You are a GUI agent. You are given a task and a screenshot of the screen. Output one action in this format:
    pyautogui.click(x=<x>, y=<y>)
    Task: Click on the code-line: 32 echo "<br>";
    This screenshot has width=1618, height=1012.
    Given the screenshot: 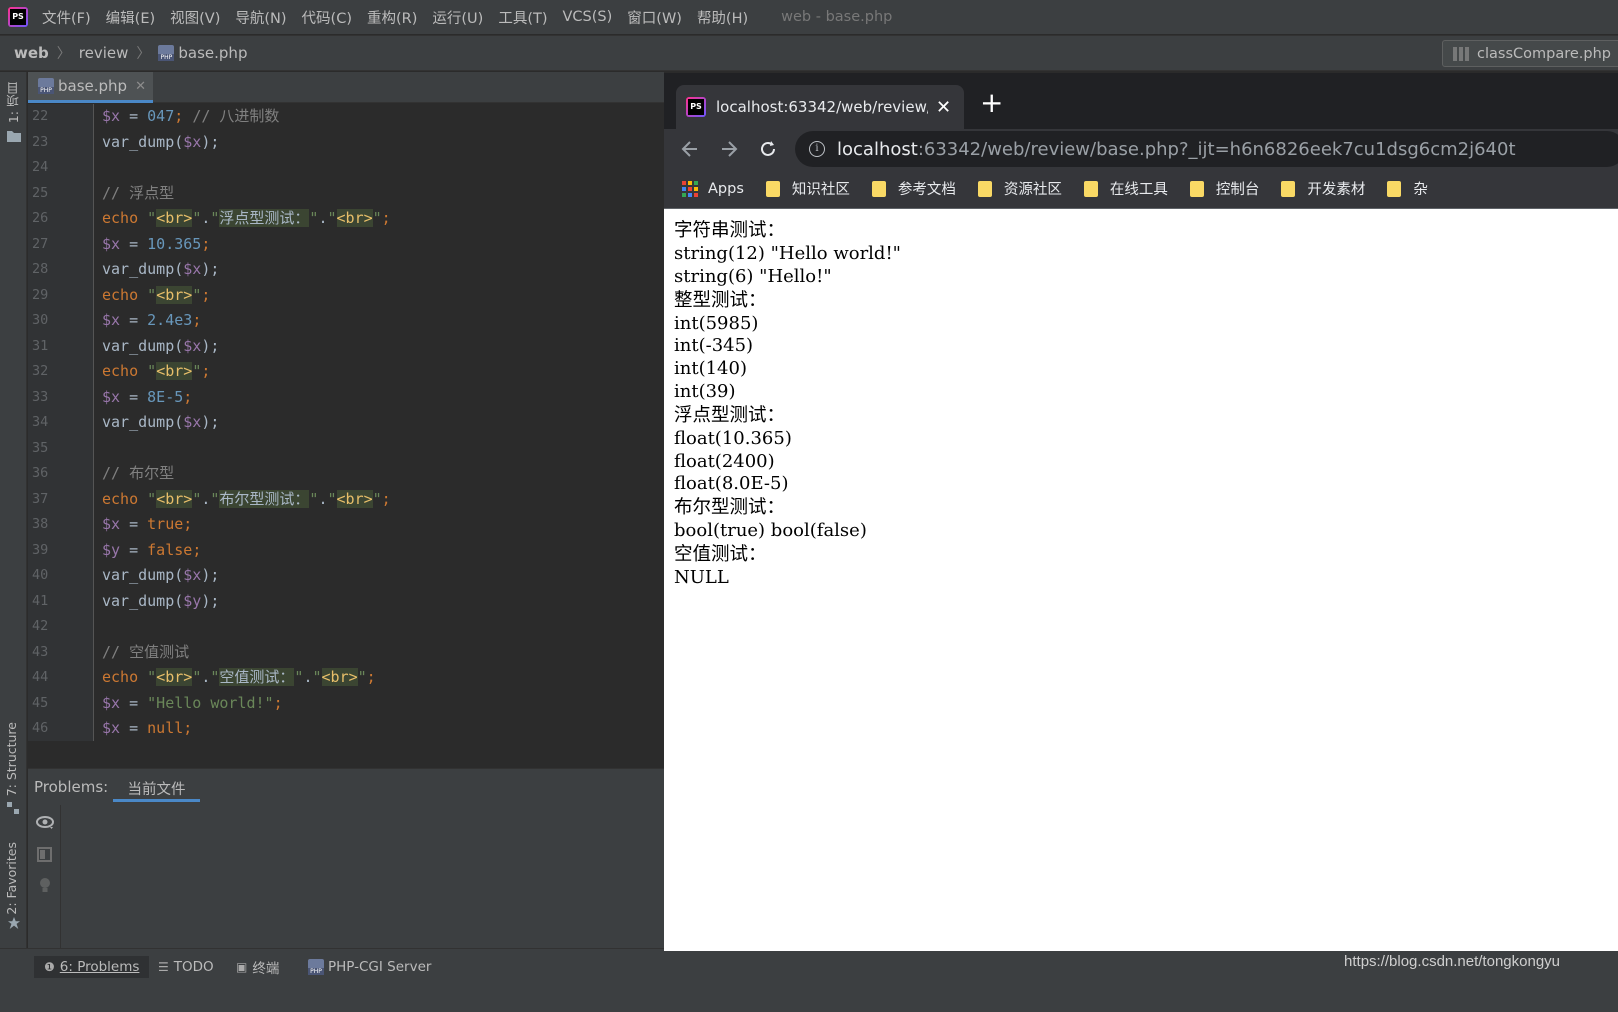 What is the action you would take?
    pyautogui.click(x=346, y=372)
    